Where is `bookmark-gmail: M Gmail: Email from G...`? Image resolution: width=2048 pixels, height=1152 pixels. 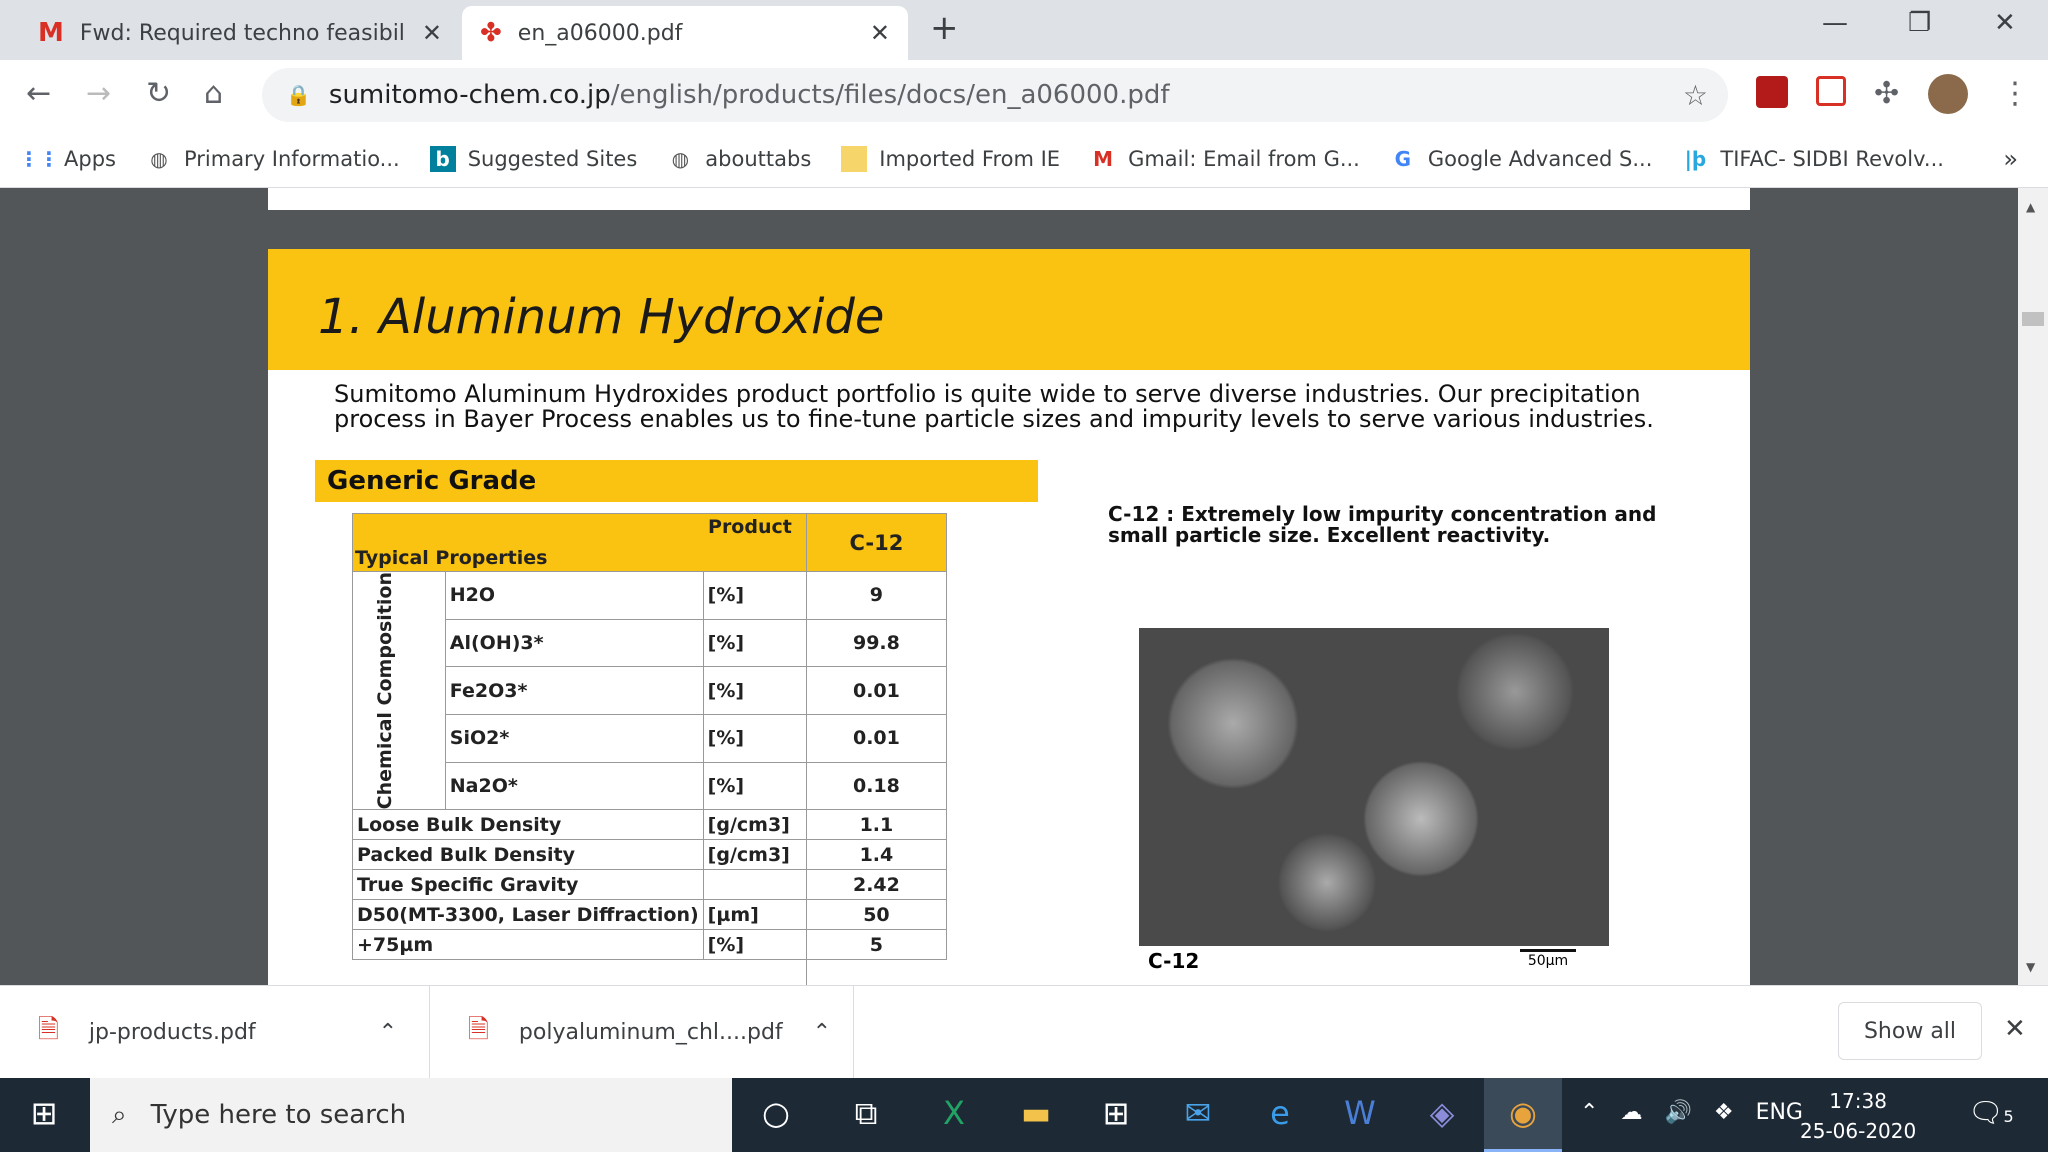 bookmark-gmail: M Gmail: Email from G... is located at coordinates (1225, 159).